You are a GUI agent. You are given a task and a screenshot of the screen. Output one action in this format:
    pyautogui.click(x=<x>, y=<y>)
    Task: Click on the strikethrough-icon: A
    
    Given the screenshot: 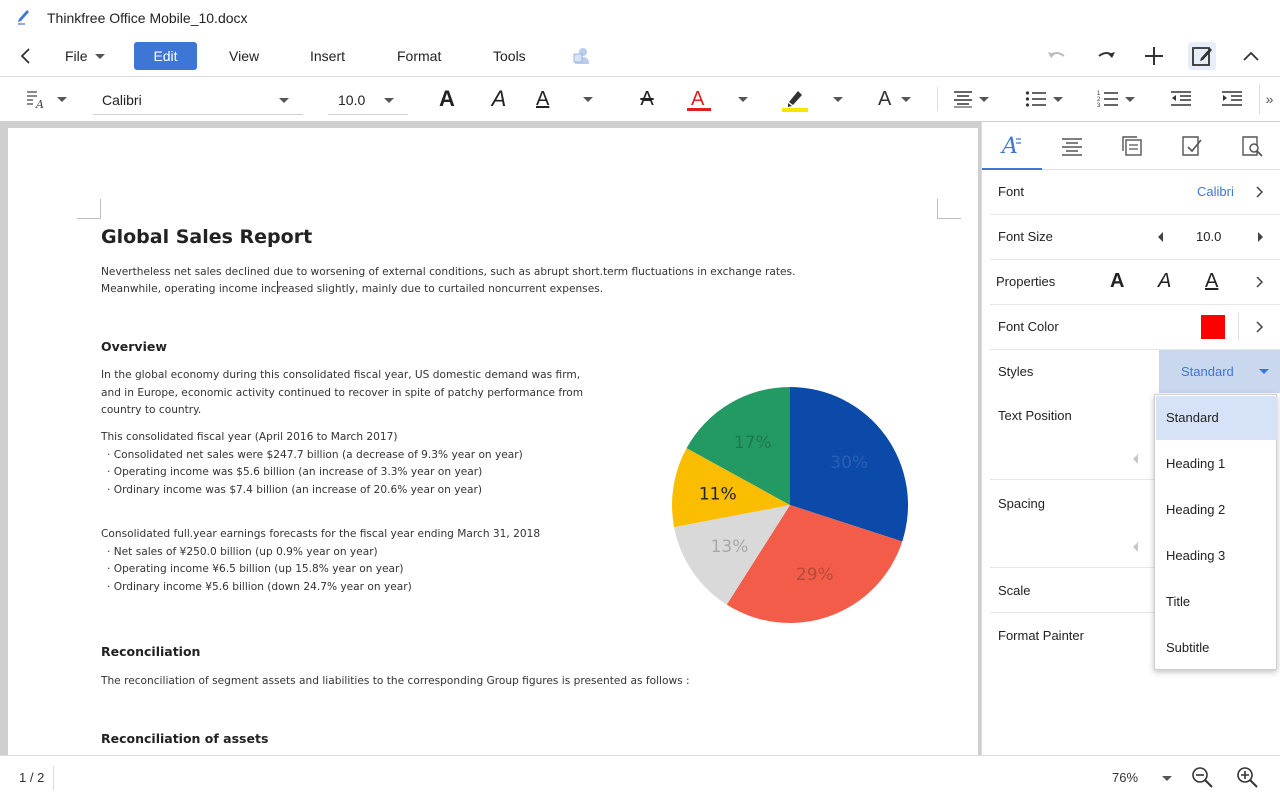 What is the action you would take?
    pyautogui.click(x=647, y=99)
    